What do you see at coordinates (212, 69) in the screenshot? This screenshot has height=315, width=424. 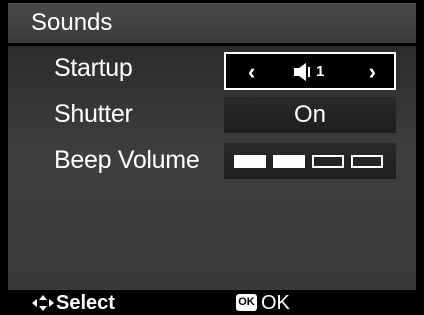 I see `menu-item-startup: Startup ‹ 1 ›` at bounding box center [212, 69].